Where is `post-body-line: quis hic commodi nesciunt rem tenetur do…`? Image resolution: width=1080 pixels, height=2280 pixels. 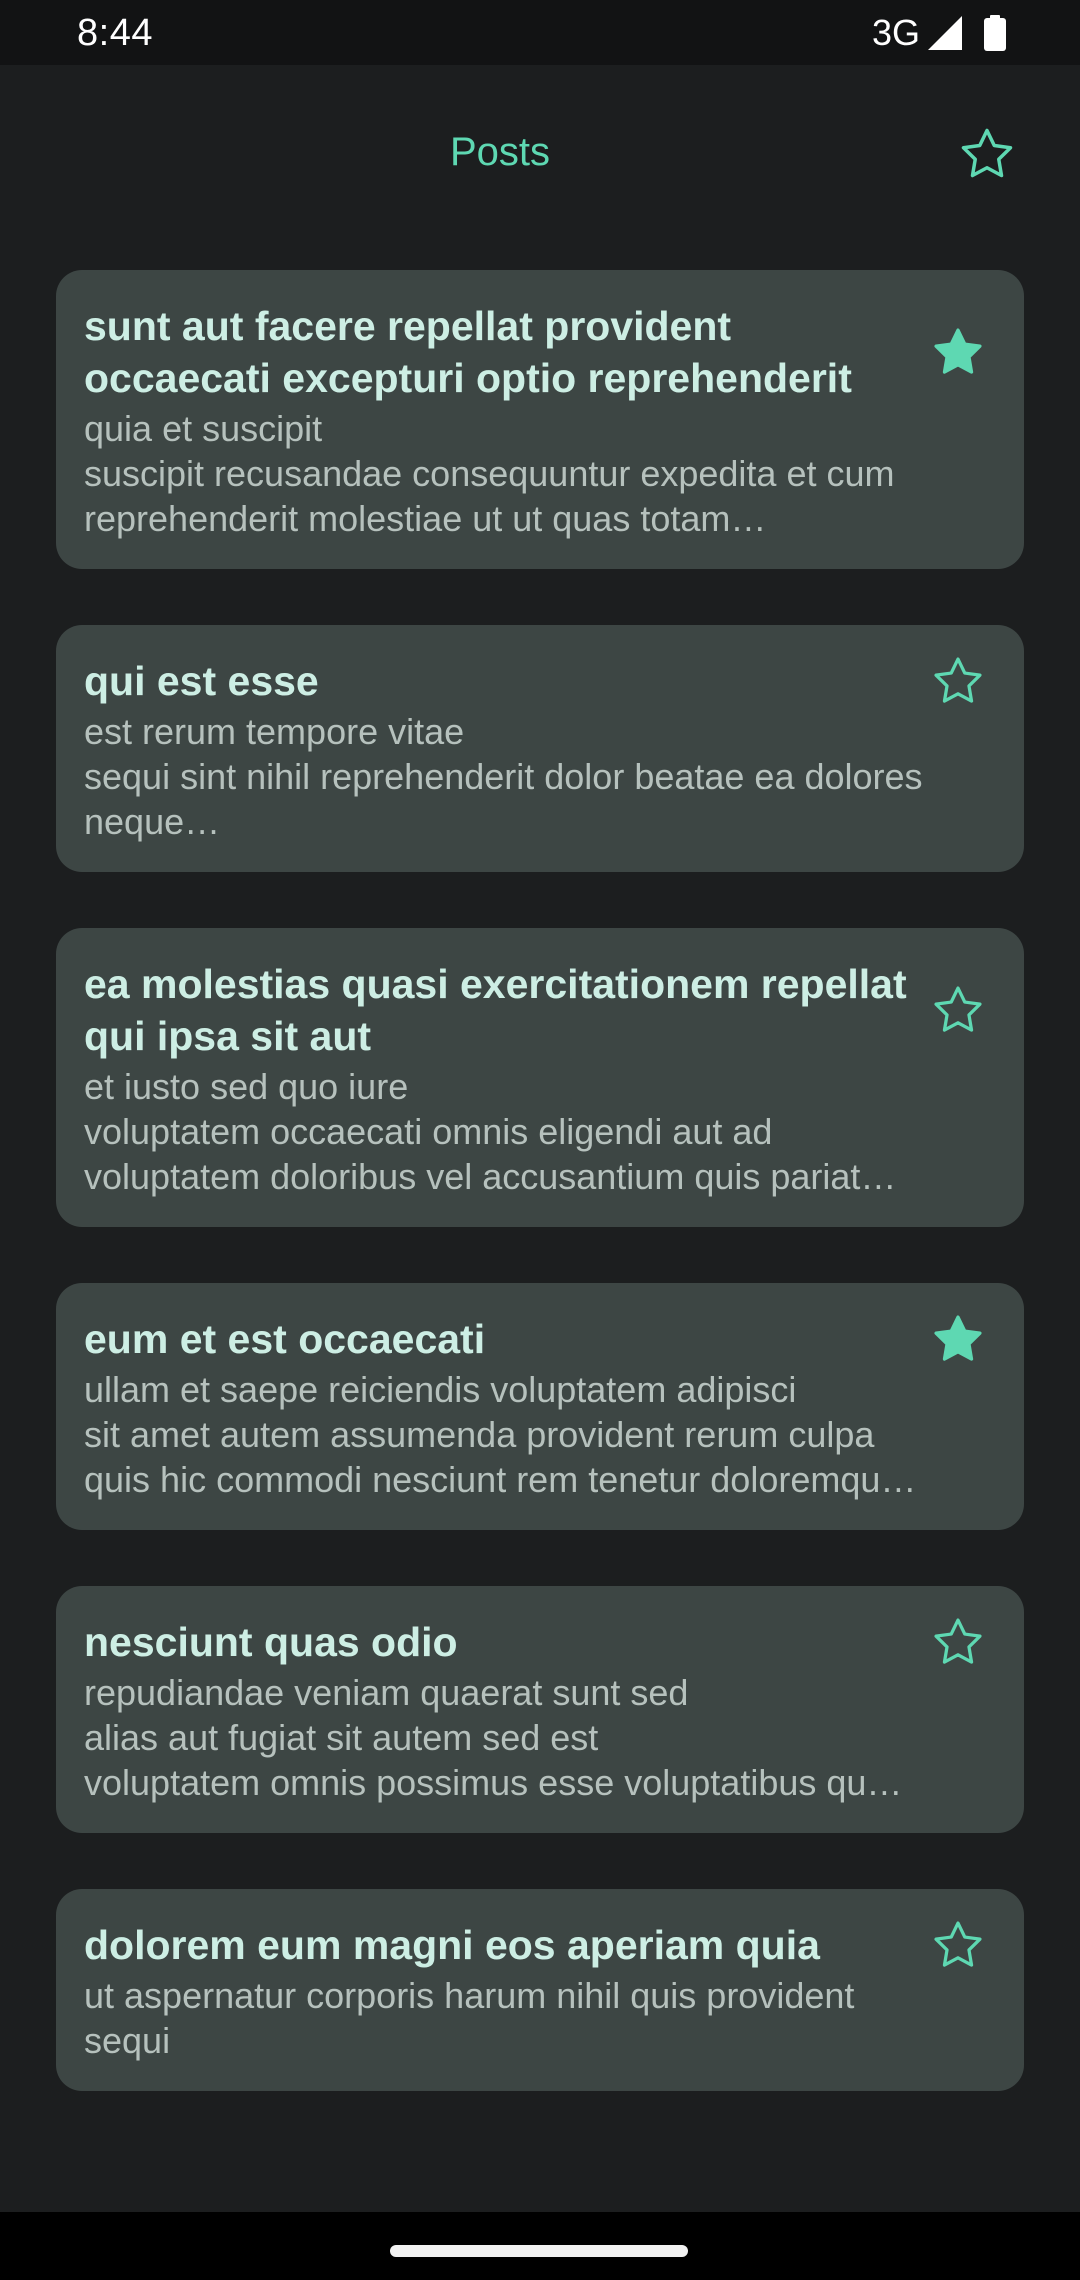 post-body-line: quis hic commodi nesciunt rem tenetur do… is located at coordinates (506, 1479).